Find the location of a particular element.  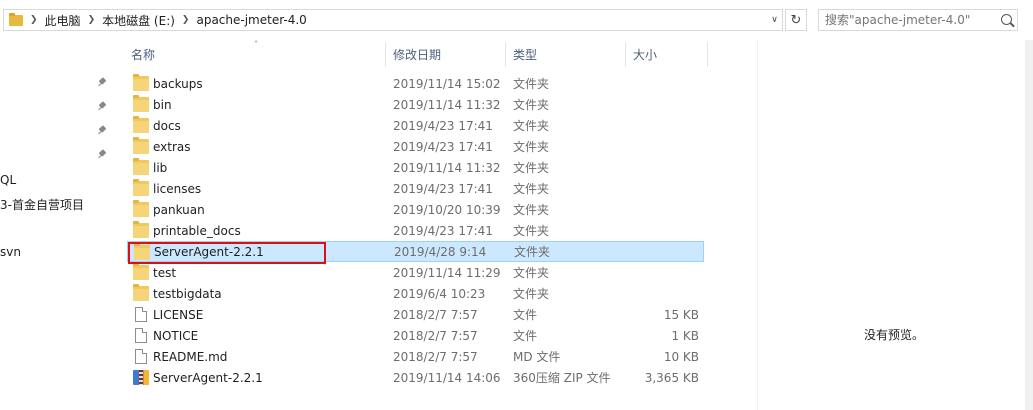

file-name: docs is located at coordinates (167, 125).